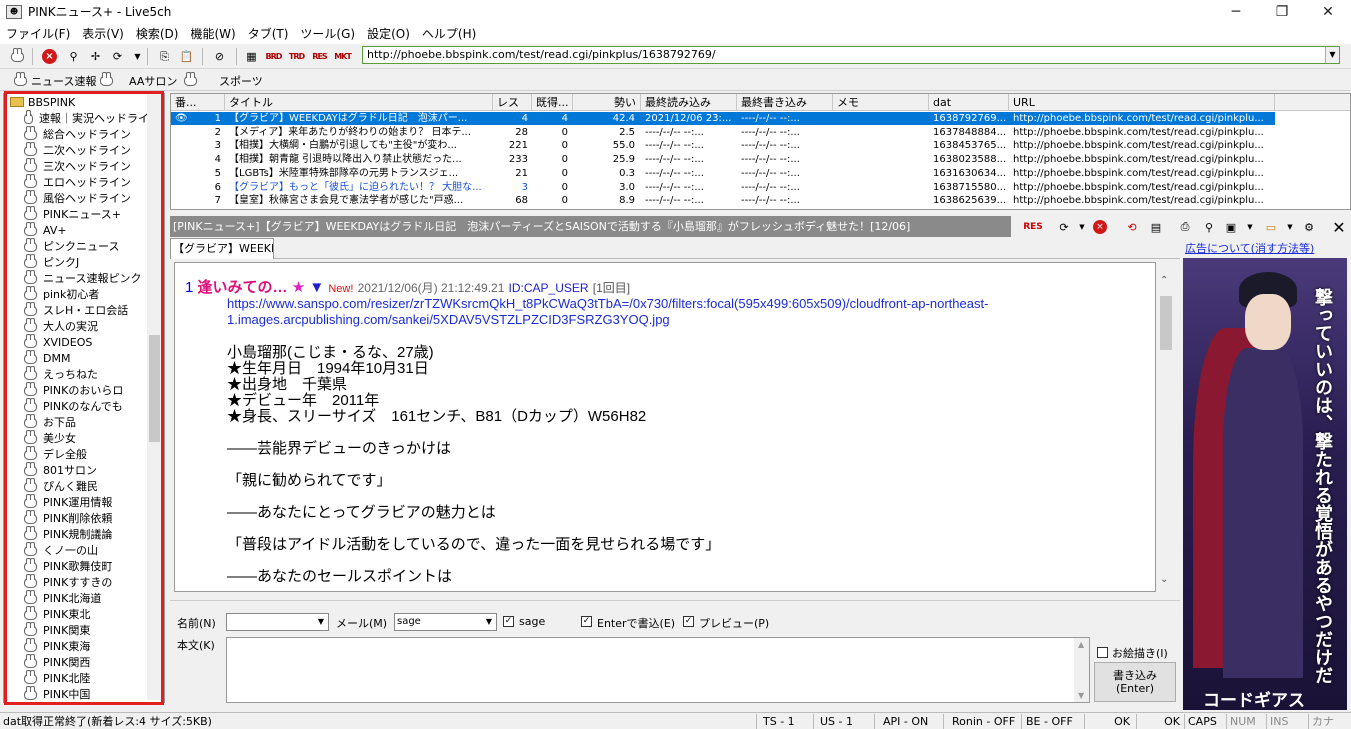 The height and width of the screenshot is (729, 1351). Describe the element at coordinates (1236, 11) in the screenshot. I see `minimize-button: ─` at that location.